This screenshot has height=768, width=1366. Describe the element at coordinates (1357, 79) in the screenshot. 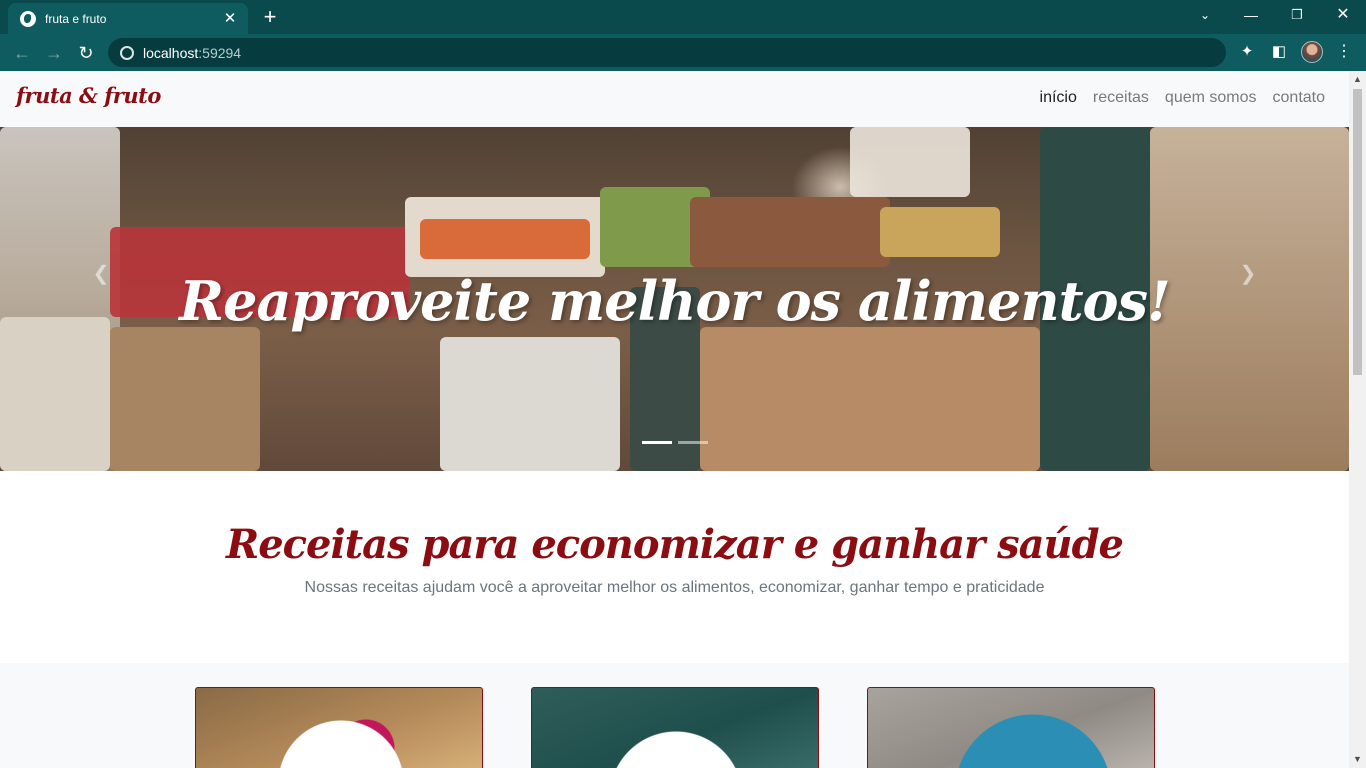

I see `scroll-up-icon: ▲` at that location.